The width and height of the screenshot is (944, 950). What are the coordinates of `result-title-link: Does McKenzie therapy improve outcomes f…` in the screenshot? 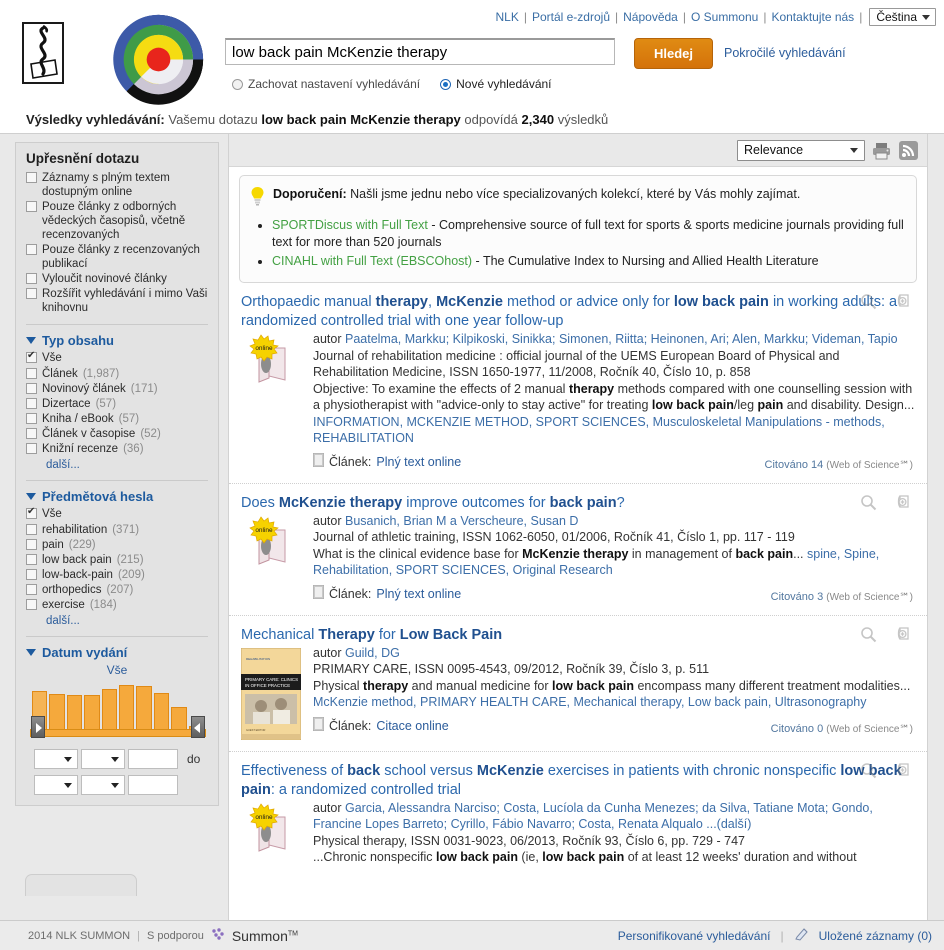 It's located at (478, 503).